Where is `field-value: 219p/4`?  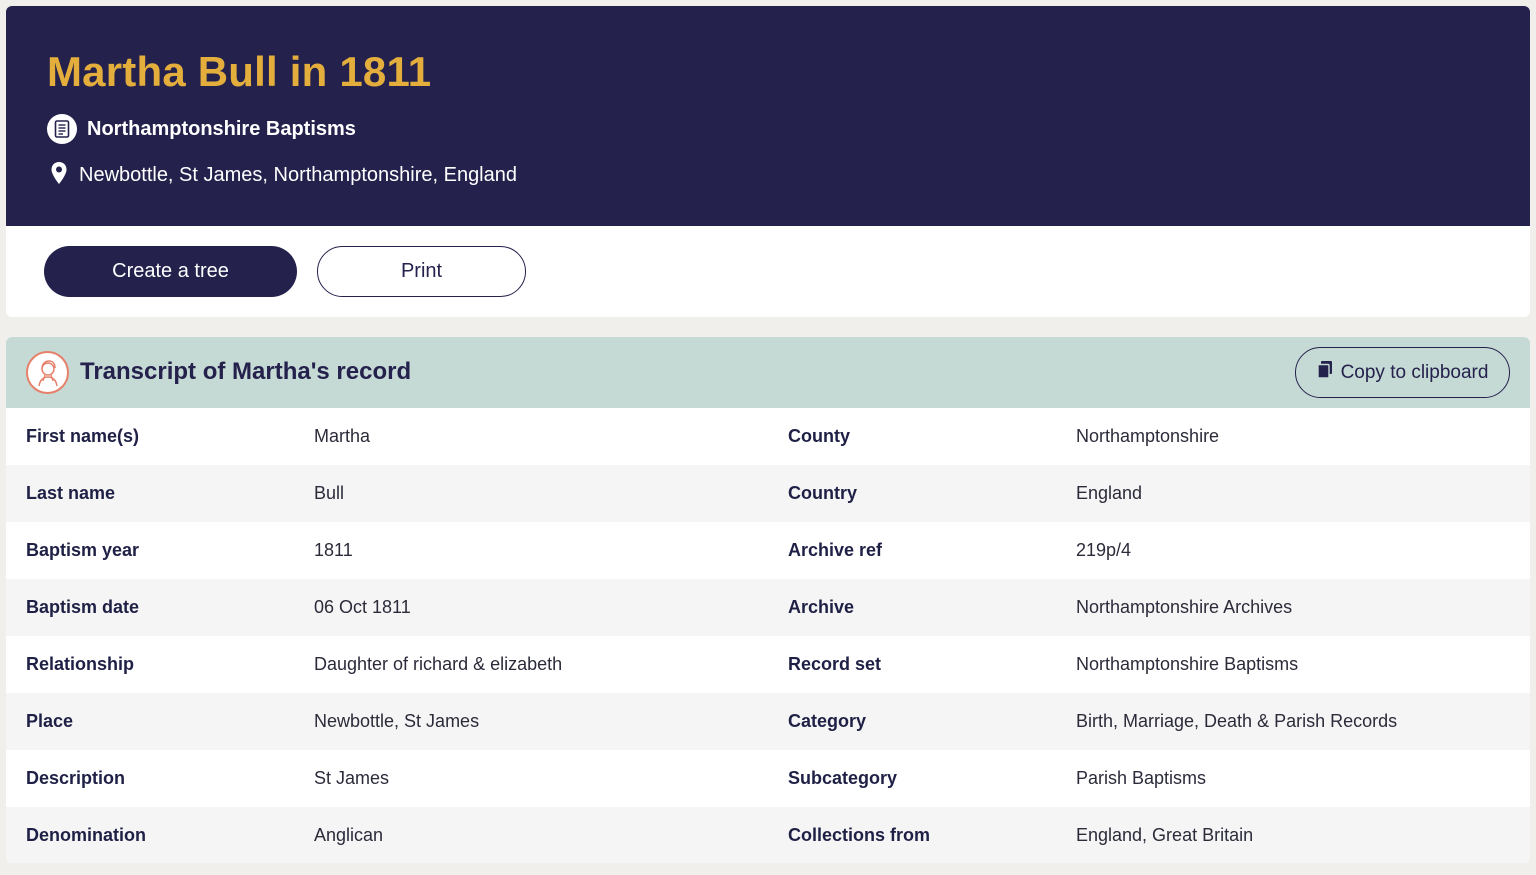 field-value: 219p/4 is located at coordinates (1104, 550).